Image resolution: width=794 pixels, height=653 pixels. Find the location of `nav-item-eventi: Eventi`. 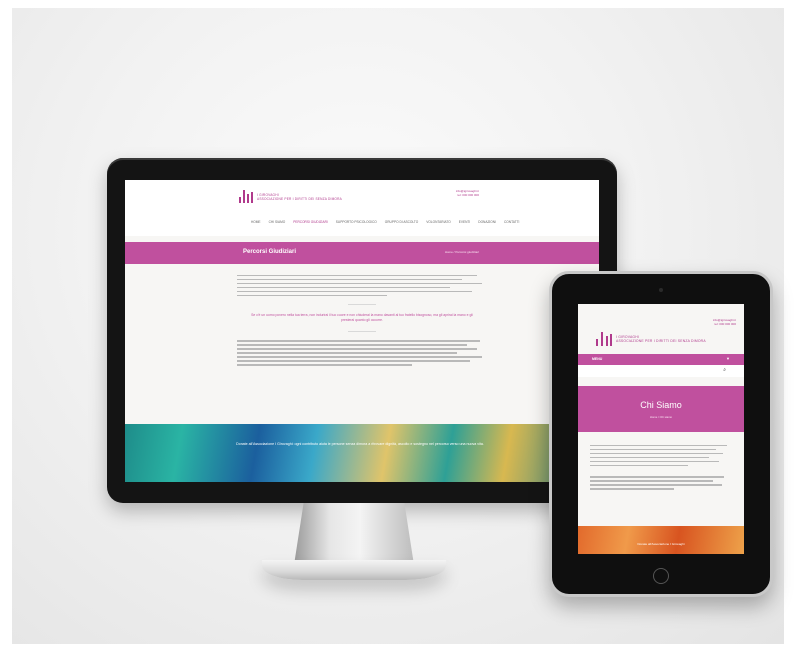

nav-item-eventi: Eventi is located at coordinates (465, 222).